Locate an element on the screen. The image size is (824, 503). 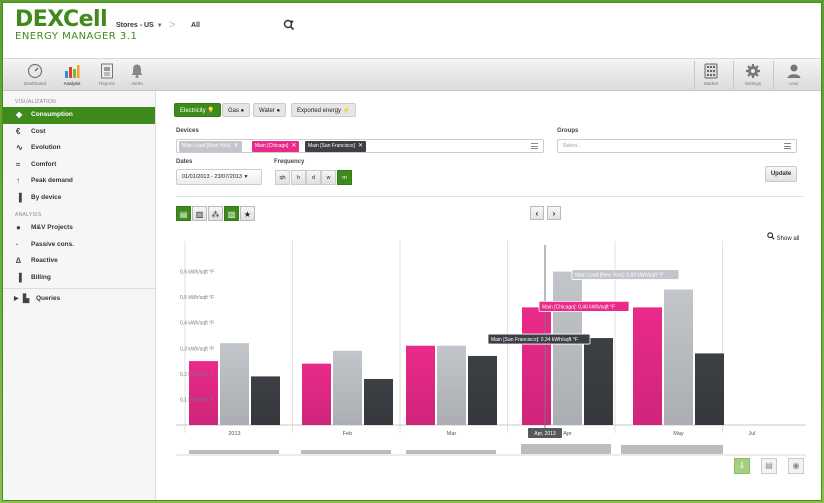
frequency-d: d is located at coordinates (313, 177).